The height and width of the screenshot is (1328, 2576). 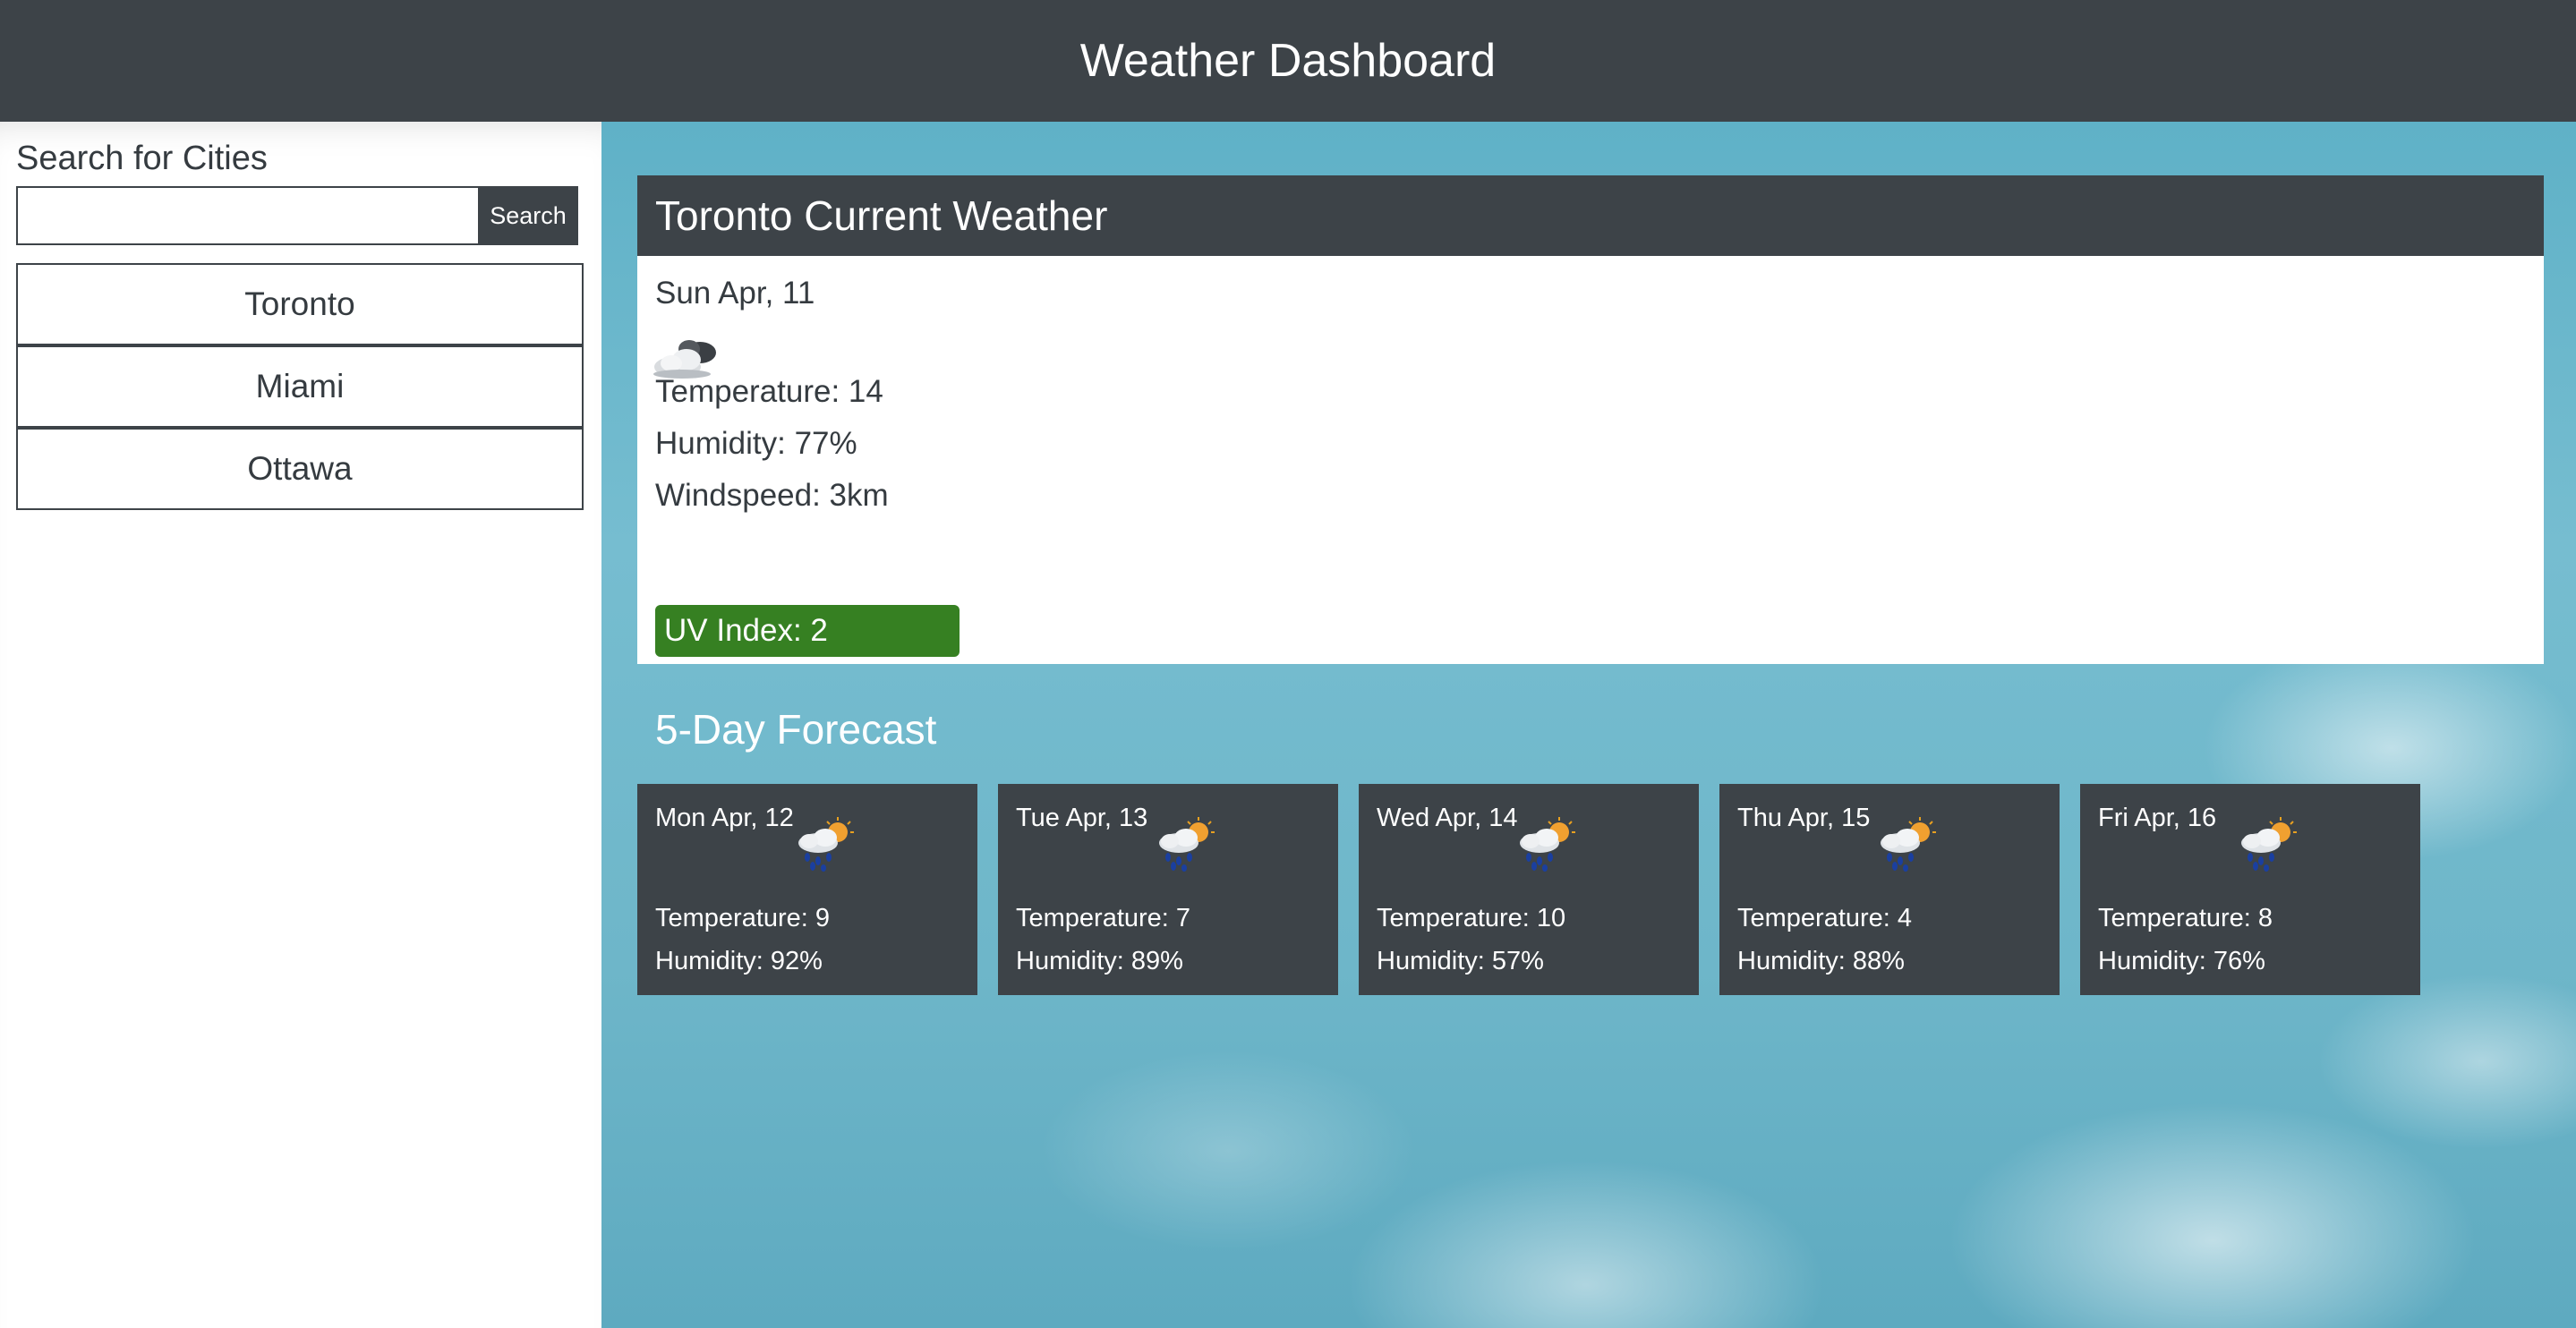 I want to click on forecast-date: Fri Apr, 16, so click(x=2157, y=818).